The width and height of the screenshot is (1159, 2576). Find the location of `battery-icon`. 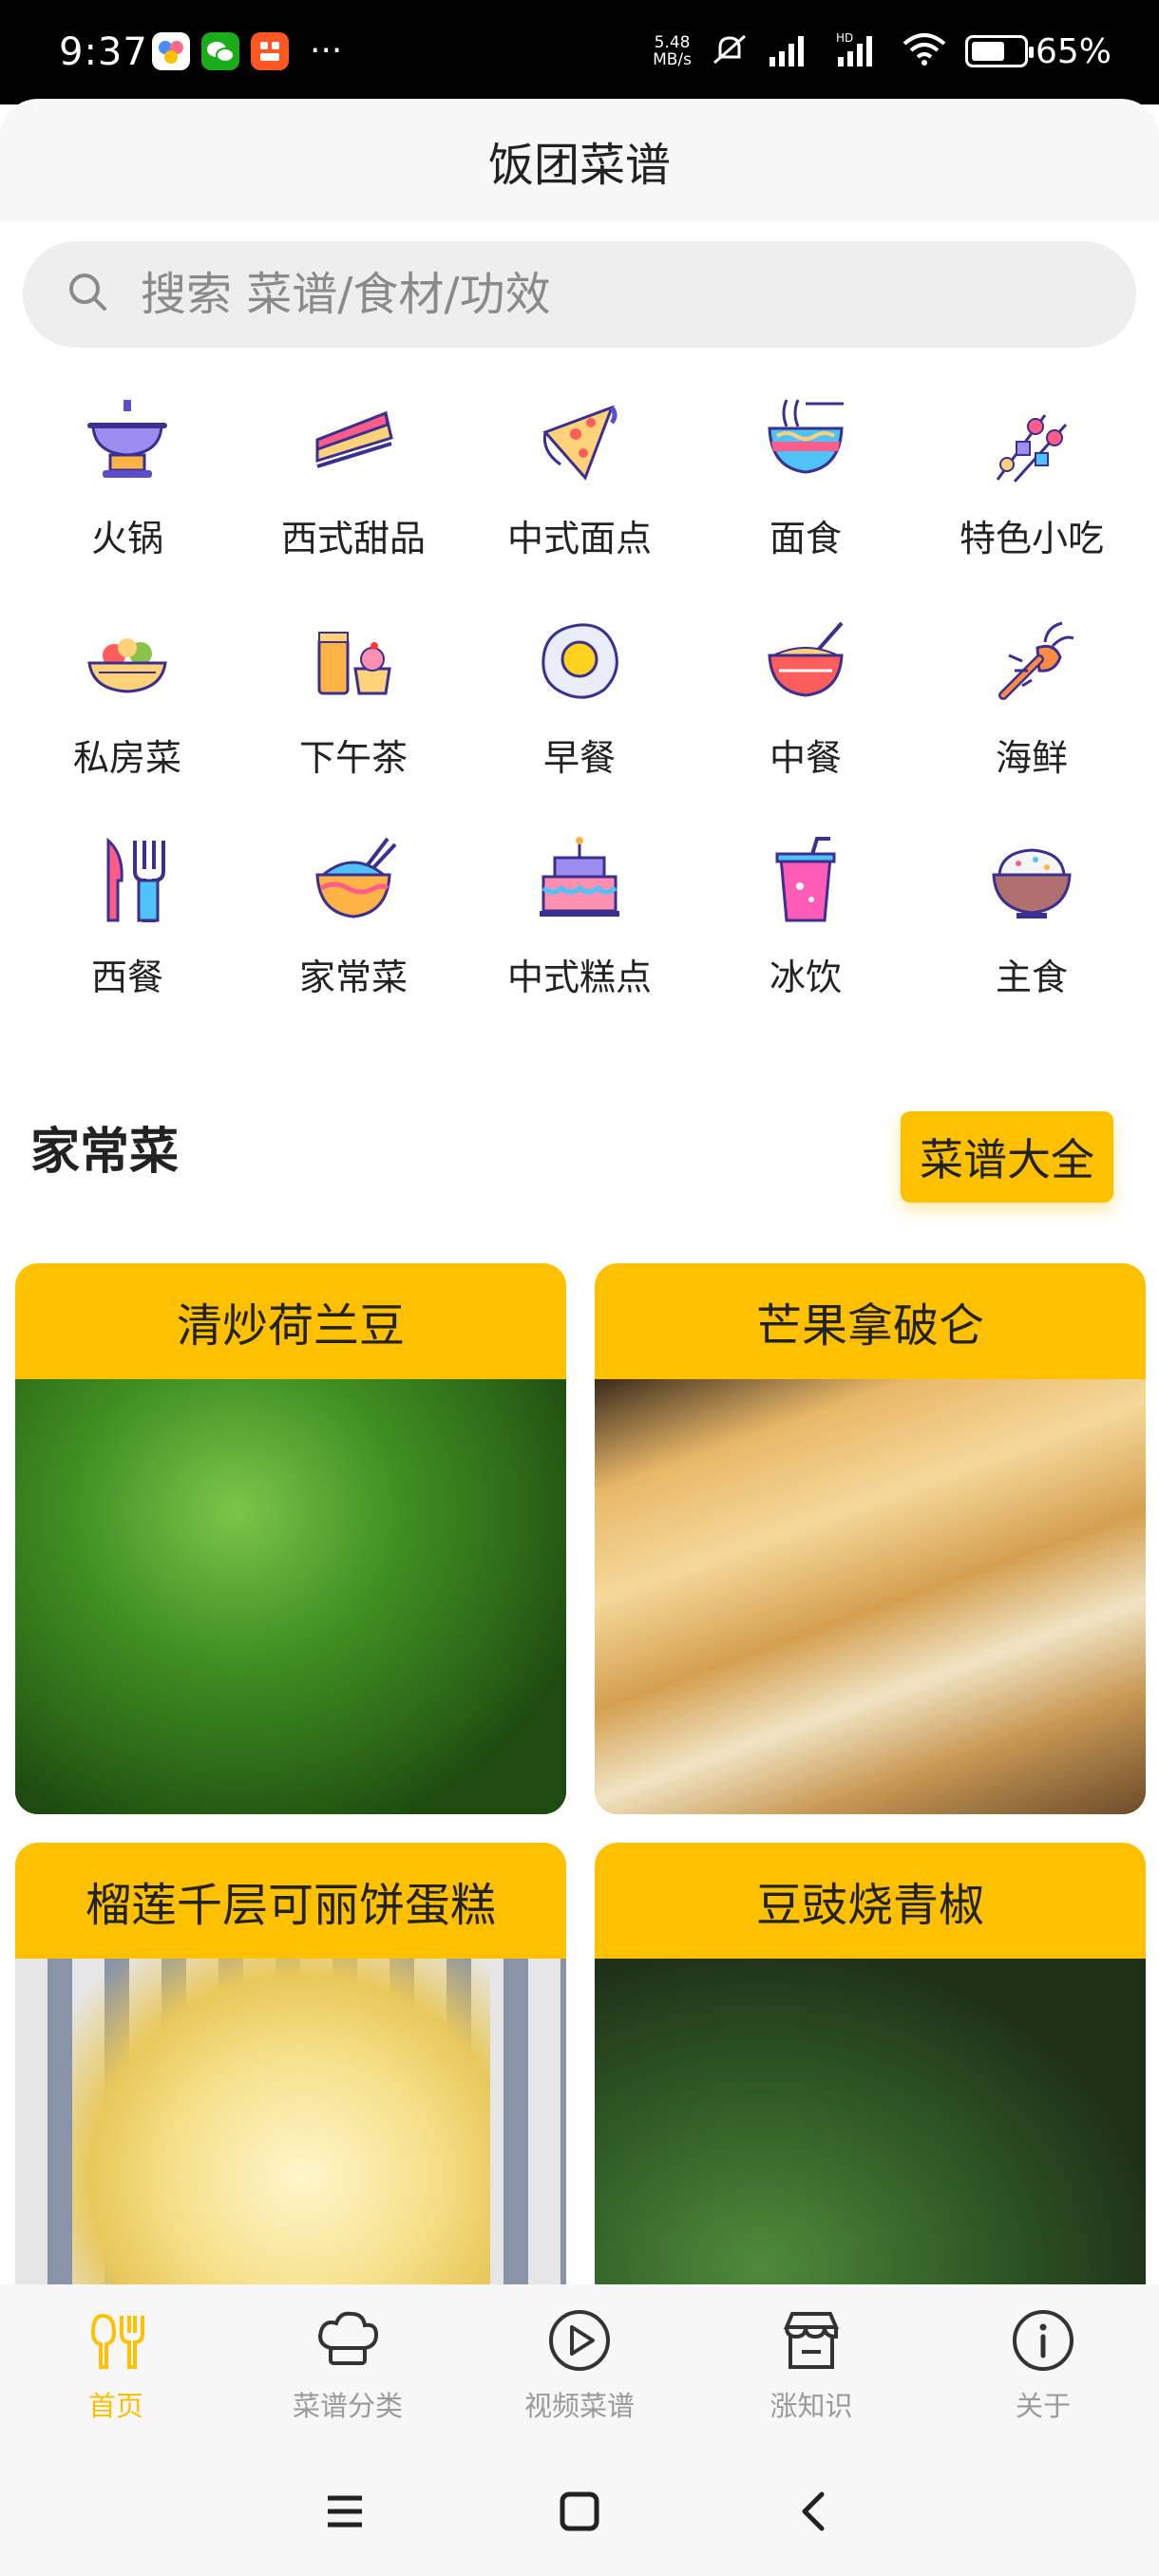

battery-icon is located at coordinates (999, 51).